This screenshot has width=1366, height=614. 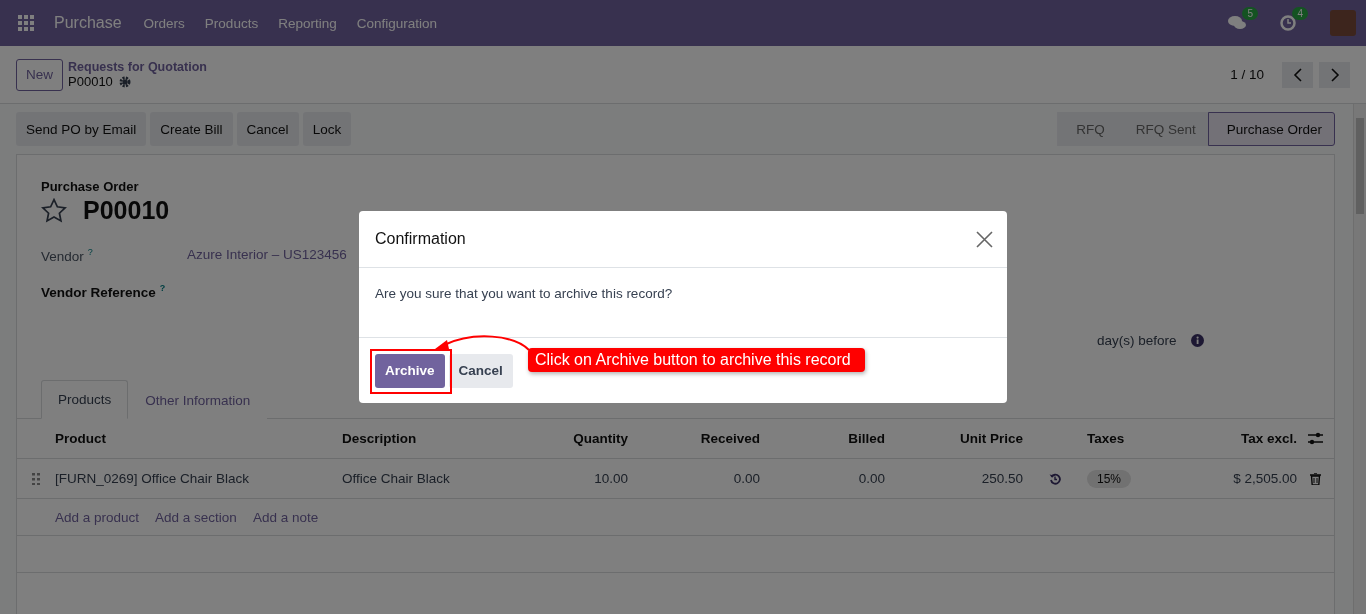 I want to click on column-header: Received, so click(x=694, y=438).